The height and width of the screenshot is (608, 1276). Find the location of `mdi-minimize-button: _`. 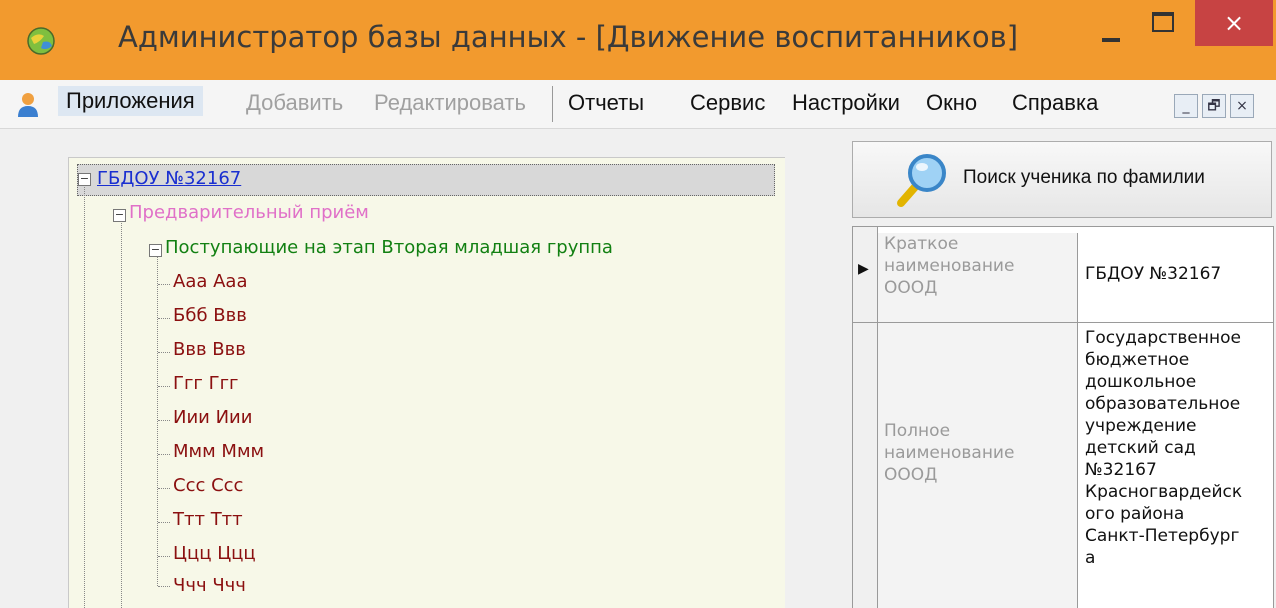

mdi-minimize-button: _ is located at coordinates (1186, 106).